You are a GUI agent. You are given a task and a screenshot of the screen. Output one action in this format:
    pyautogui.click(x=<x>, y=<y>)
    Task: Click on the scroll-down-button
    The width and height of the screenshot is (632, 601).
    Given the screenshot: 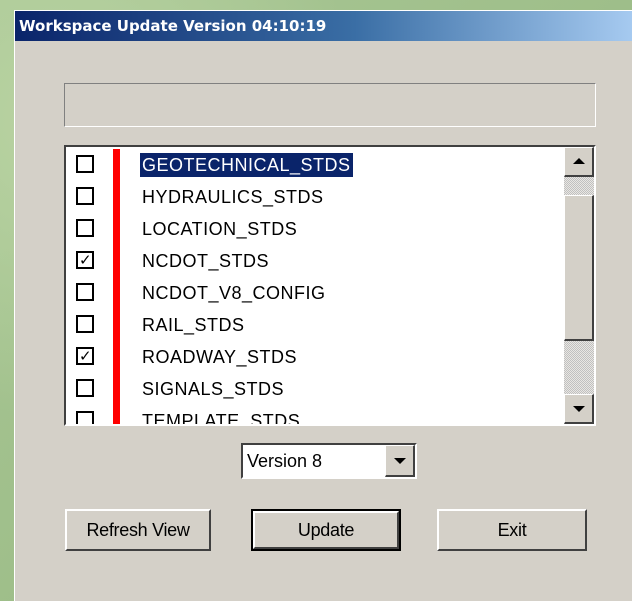 What is the action you would take?
    pyautogui.click(x=579, y=409)
    